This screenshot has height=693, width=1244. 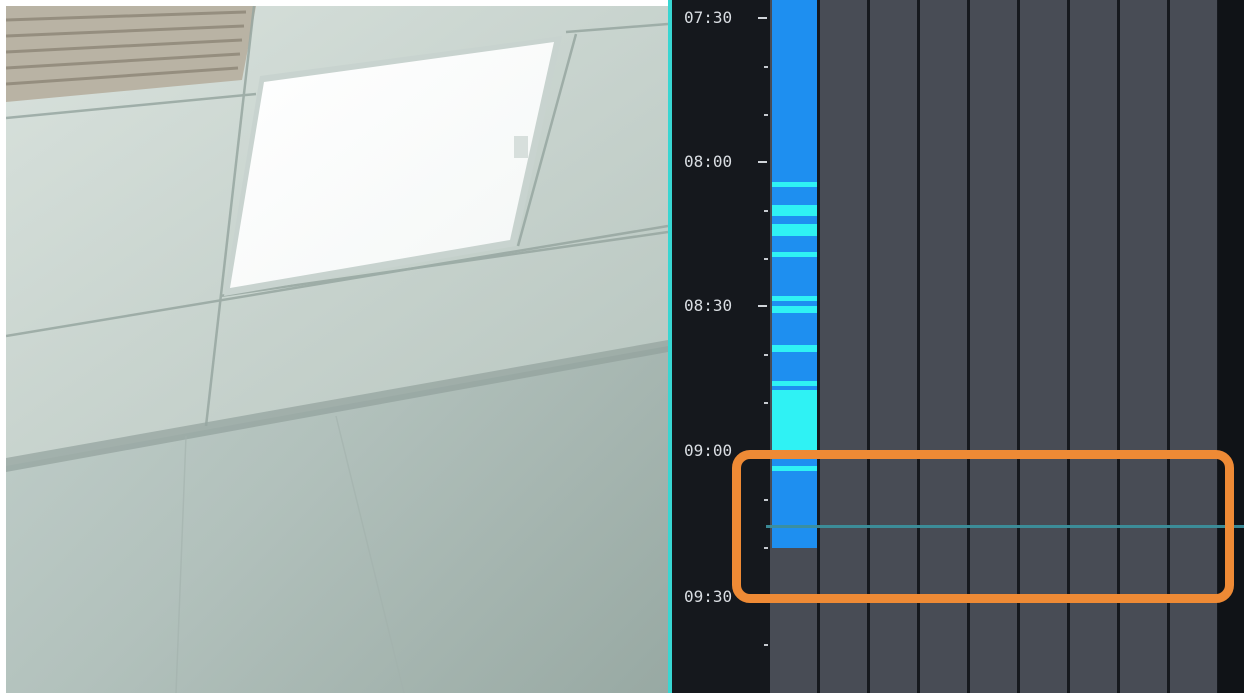 I want to click on event-block, so click(x=794, y=424).